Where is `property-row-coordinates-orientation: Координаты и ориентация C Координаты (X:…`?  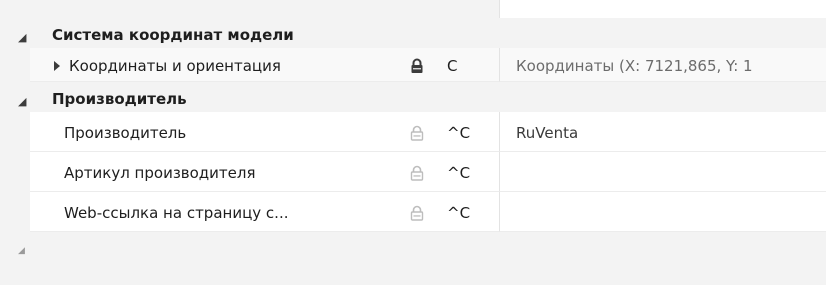
property-row-coordinates-orientation: Координаты и ориентация C Координаты (X:… is located at coordinates (413, 65).